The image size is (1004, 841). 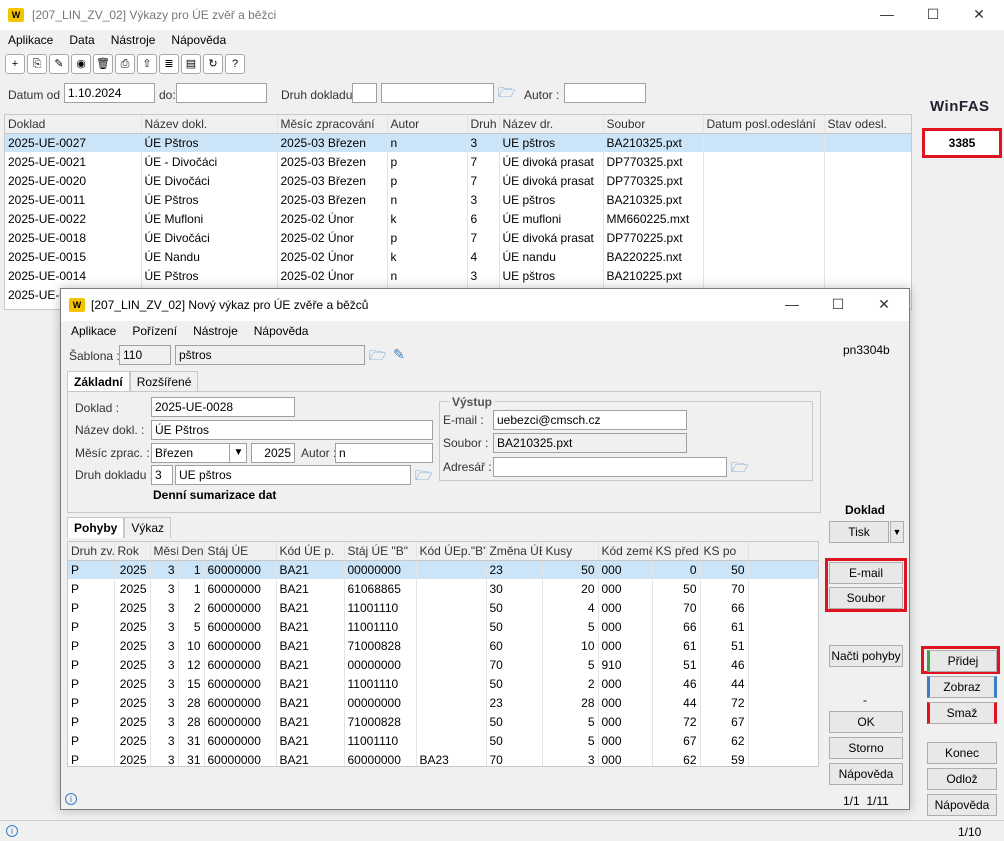 What do you see at coordinates (443, 664) in the screenshot?
I see `moves-row: P 2025 3 12 60000000 BA21 00000000 70 5 910 51 46` at bounding box center [443, 664].